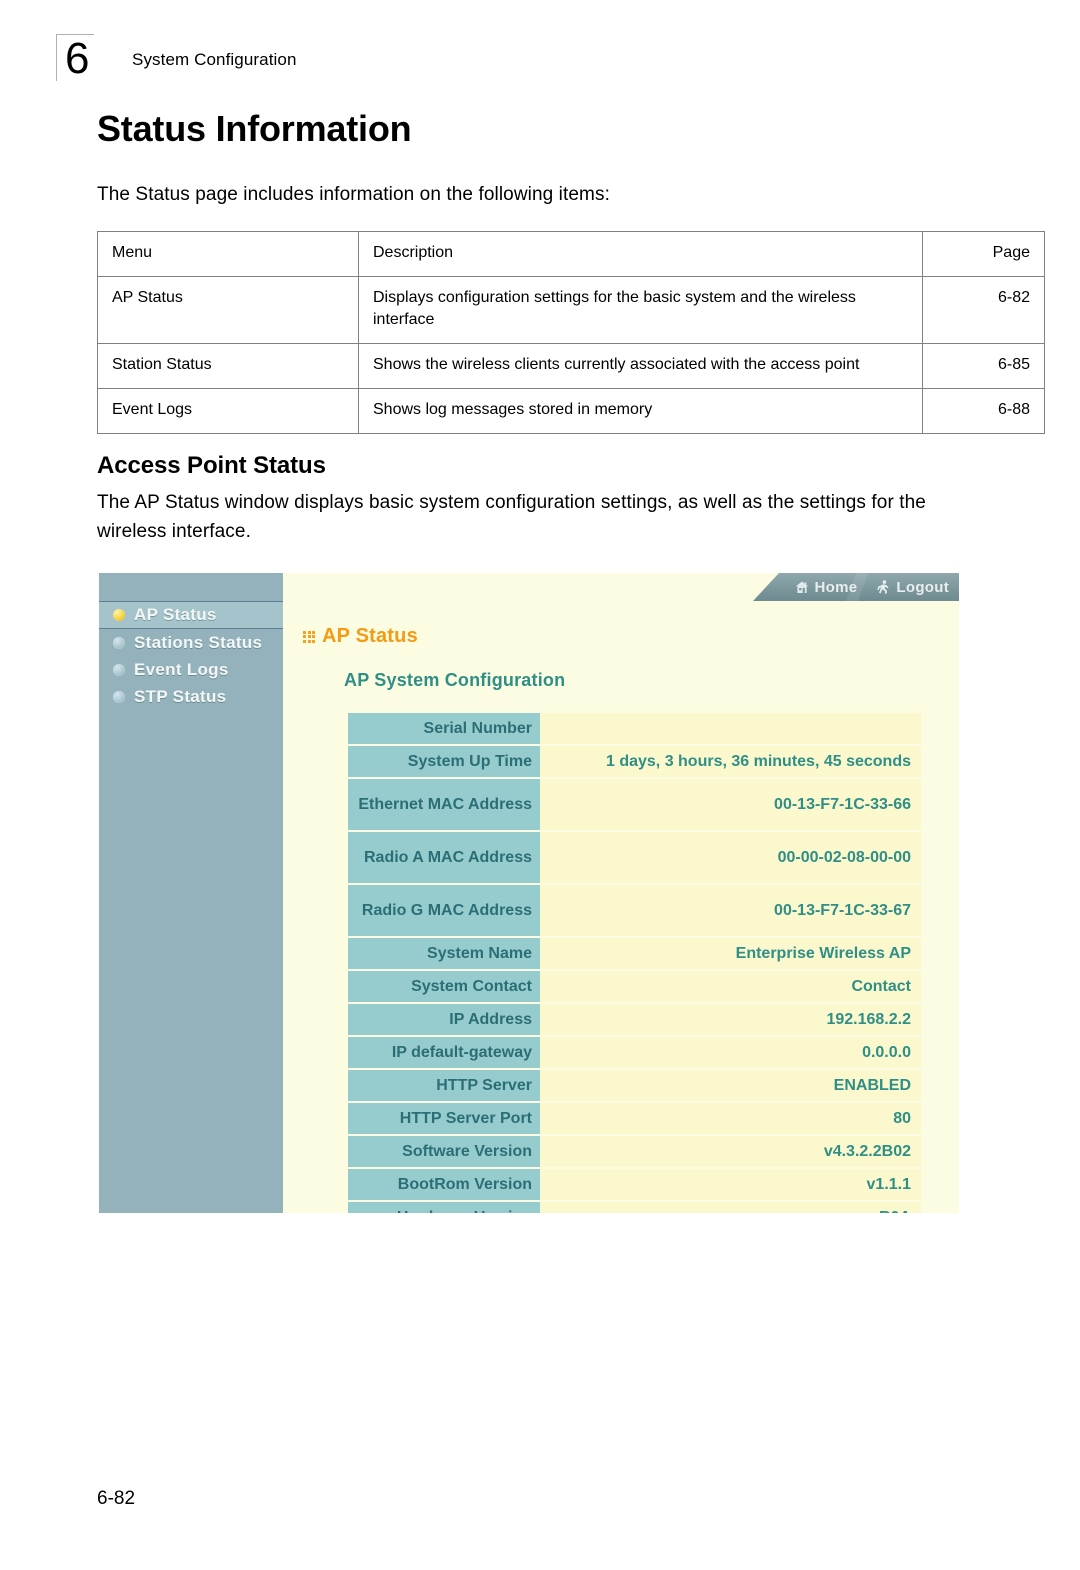 This screenshot has width=1080, height=1570. I want to click on table-header-row: Menu Description Page, so click(571, 254).